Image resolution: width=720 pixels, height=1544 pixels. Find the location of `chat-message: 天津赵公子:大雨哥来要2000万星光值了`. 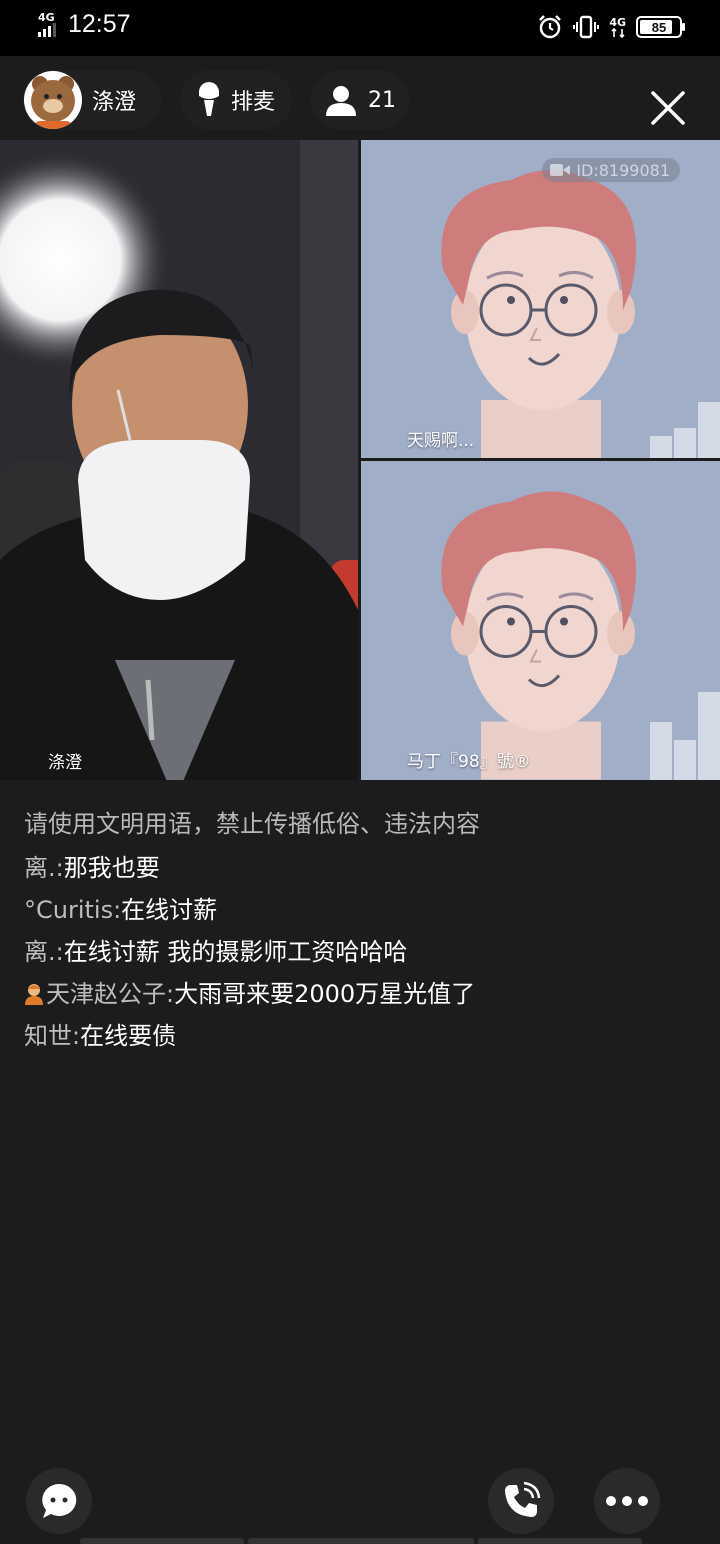

chat-message: 天津赵公子:大雨哥来要2000万星光值了 is located at coordinates (284, 994).